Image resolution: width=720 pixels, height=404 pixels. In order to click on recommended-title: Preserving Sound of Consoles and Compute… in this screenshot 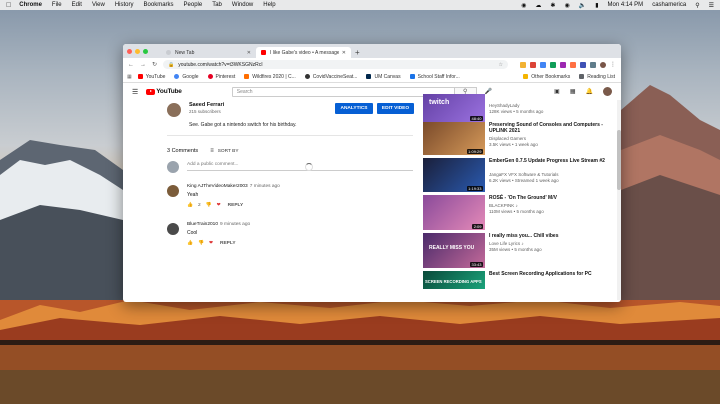, I will do `click(551, 128)`.